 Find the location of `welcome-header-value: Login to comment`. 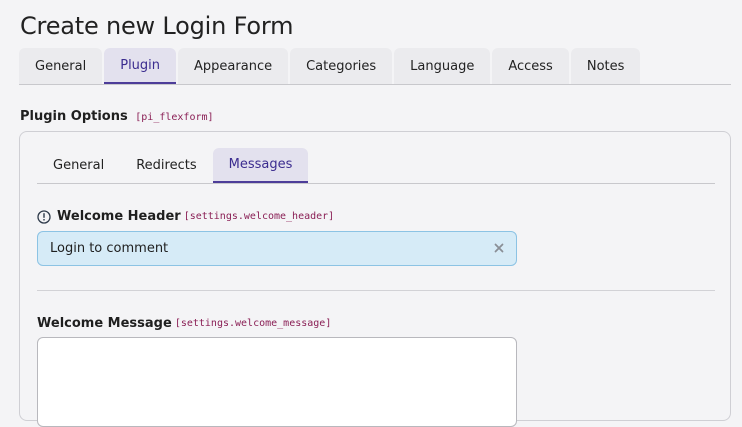

welcome-header-value: Login to comment is located at coordinates (109, 248).